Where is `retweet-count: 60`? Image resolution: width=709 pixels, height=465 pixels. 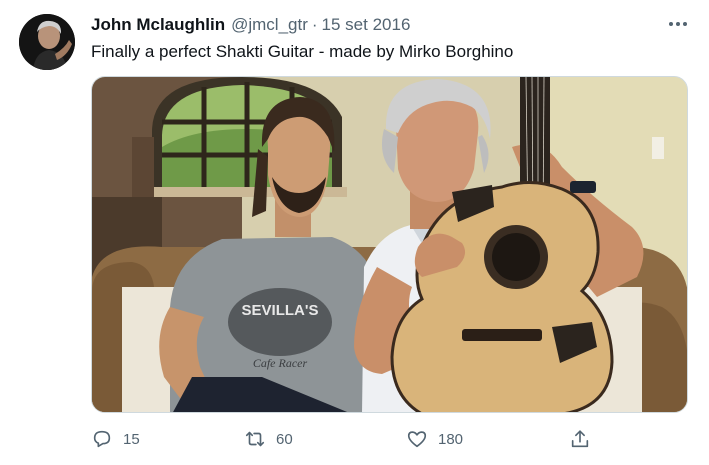 retweet-count: 60 is located at coordinates (284, 439).